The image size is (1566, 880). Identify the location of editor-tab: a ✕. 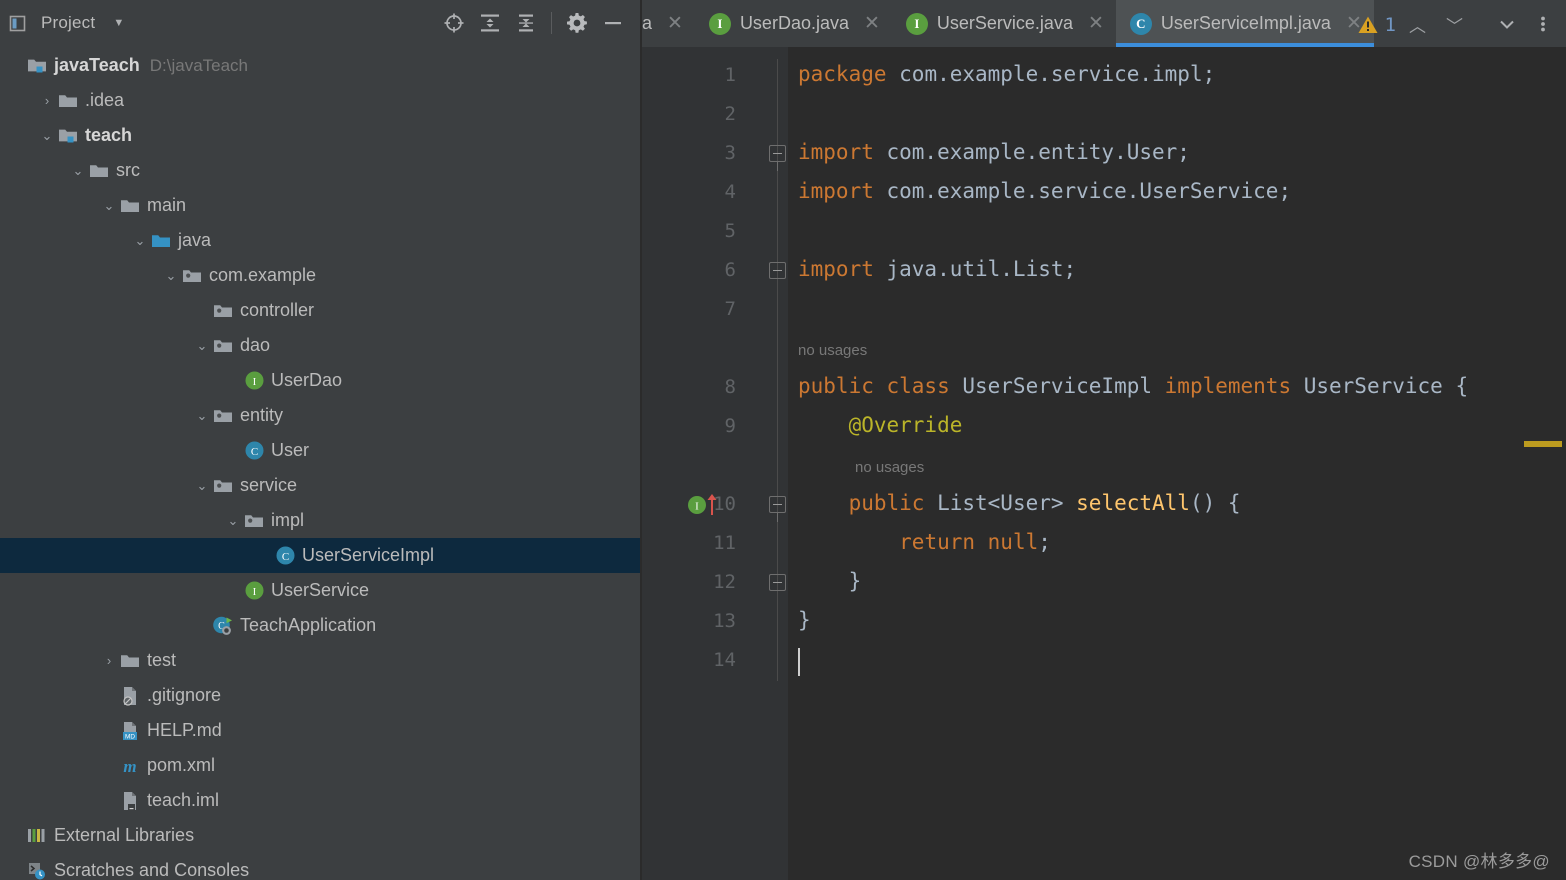
(668, 23).